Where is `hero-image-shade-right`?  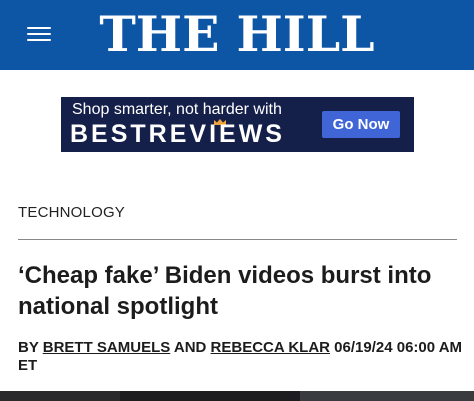
hero-image-shade-right is located at coordinates (387, 396).